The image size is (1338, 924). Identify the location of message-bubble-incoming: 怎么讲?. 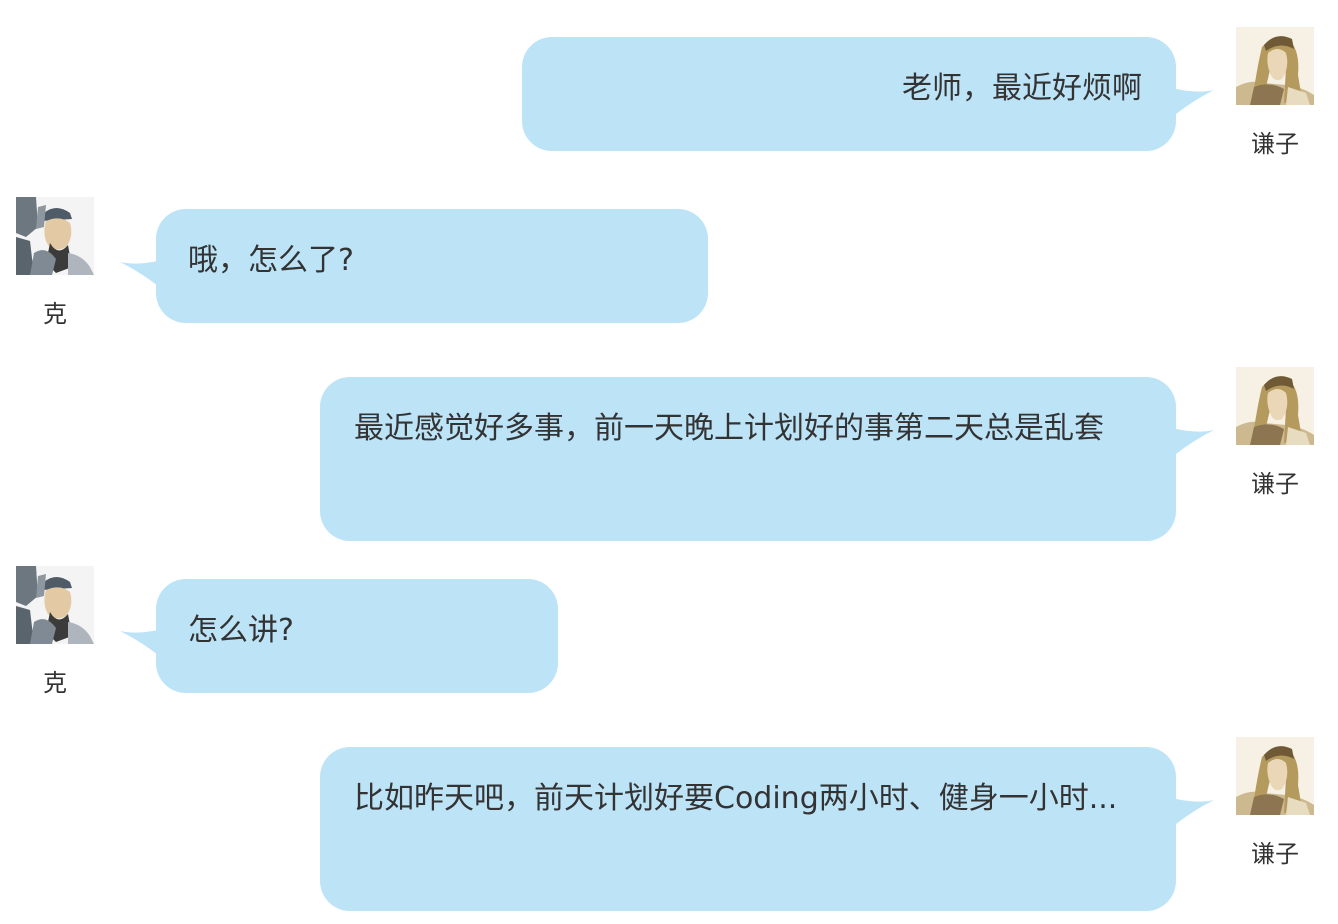
(357, 636).